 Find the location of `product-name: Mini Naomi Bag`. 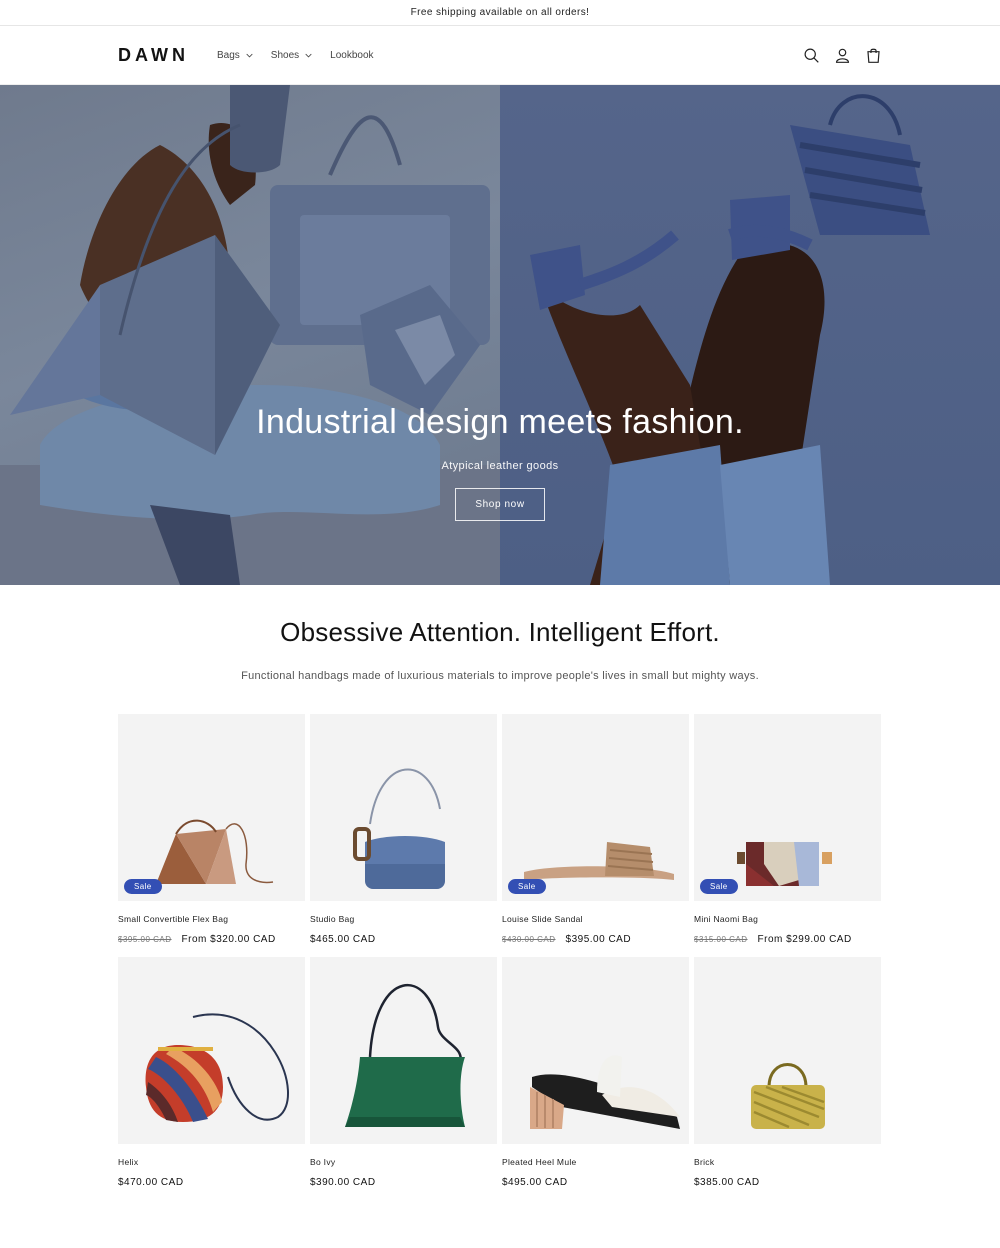

product-name: Mini Naomi Bag is located at coordinates (787, 919).